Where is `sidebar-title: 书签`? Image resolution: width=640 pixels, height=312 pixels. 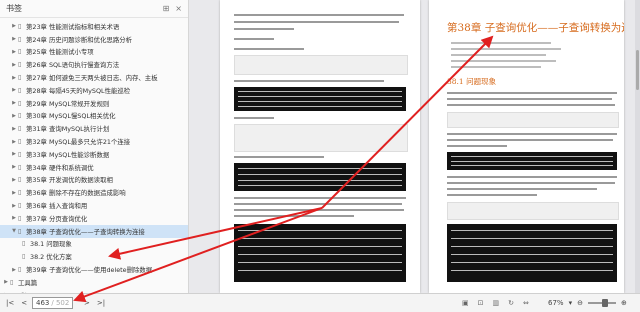 sidebar-title: 书签 is located at coordinates (14, 8).